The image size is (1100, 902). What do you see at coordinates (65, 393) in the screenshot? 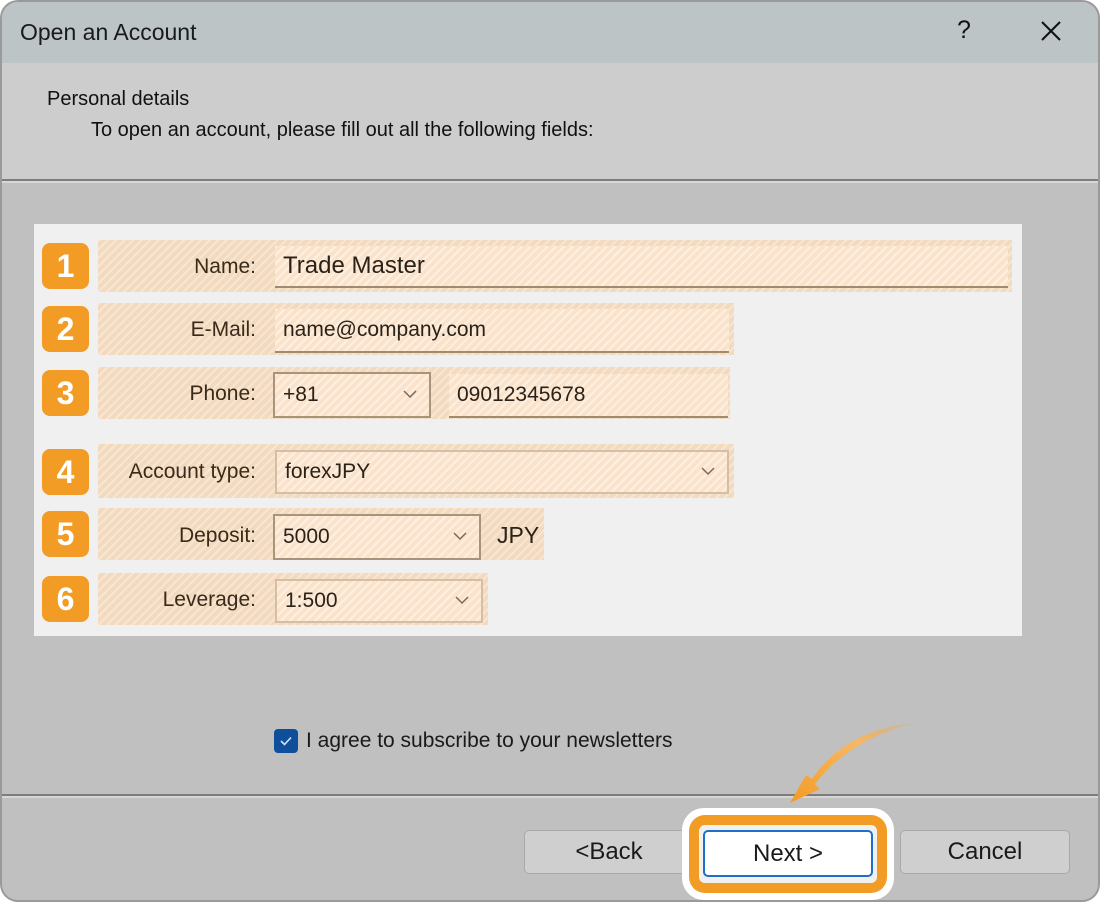
I see `step-badge-3: 3` at bounding box center [65, 393].